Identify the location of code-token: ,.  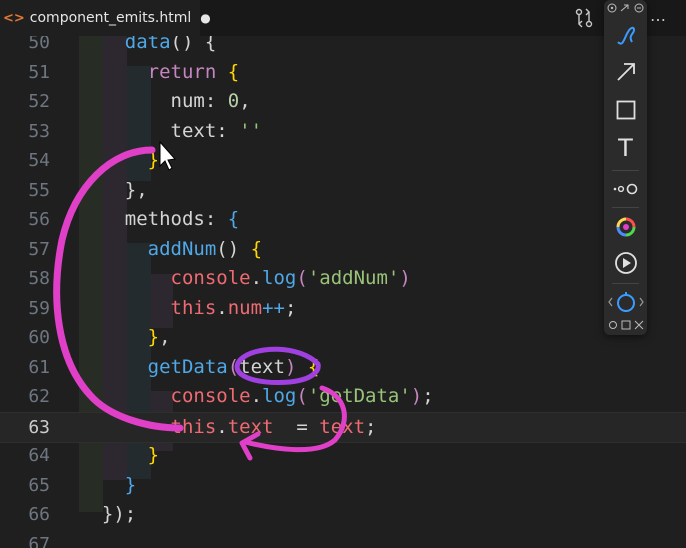
(245, 101).